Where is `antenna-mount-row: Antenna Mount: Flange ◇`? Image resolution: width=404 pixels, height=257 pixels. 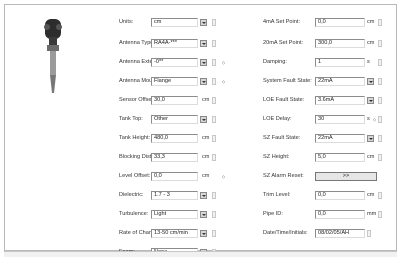
antenna-mount-row: Antenna Mount: Flange ◇ is located at coordinates (179, 81).